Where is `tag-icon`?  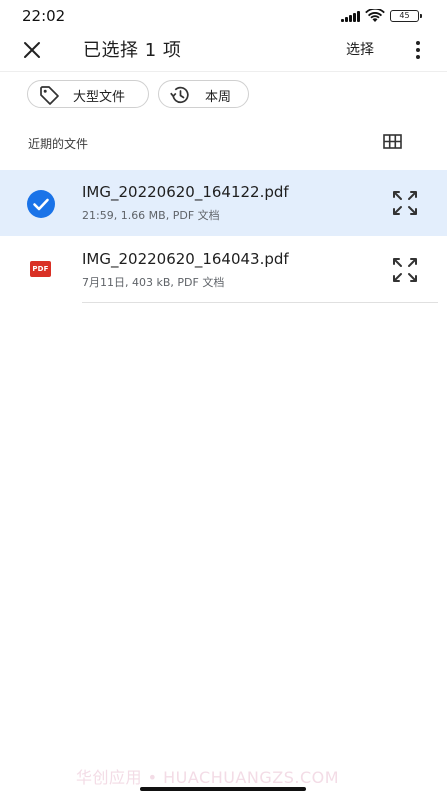 tag-icon is located at coordinates (49, 95).